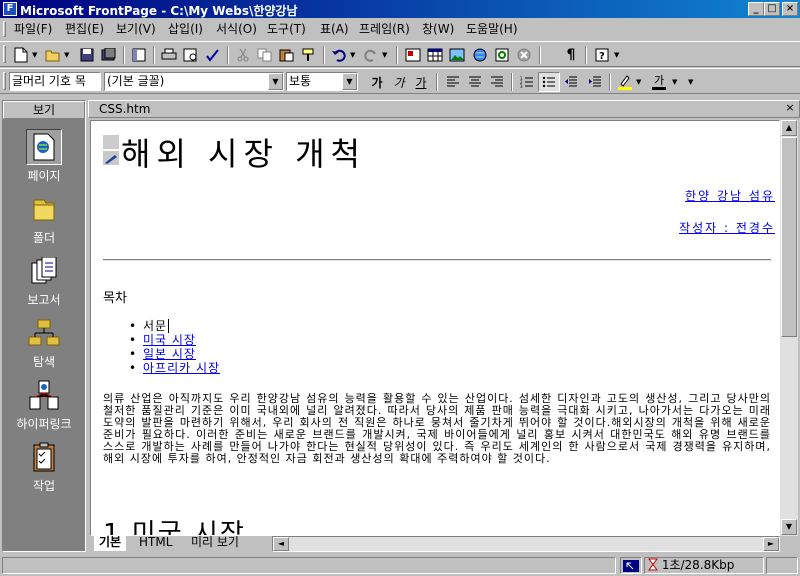  I want to click on publish-web-icon, so click(109, 55).